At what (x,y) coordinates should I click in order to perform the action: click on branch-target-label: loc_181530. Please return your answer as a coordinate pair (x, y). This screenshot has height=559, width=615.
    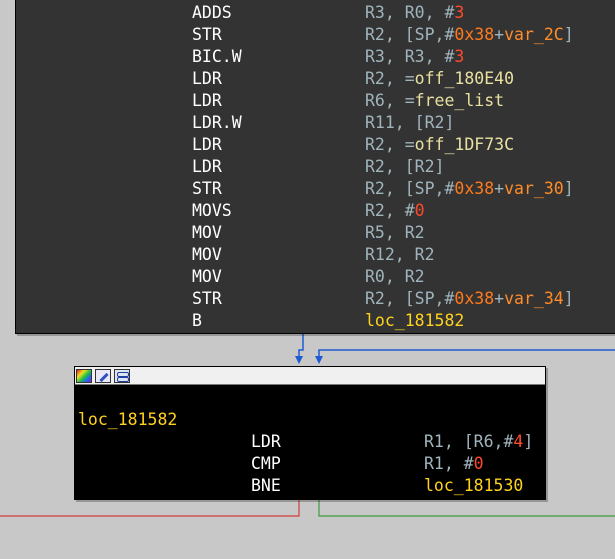
    Looking at the image, I should click on (473, 485).